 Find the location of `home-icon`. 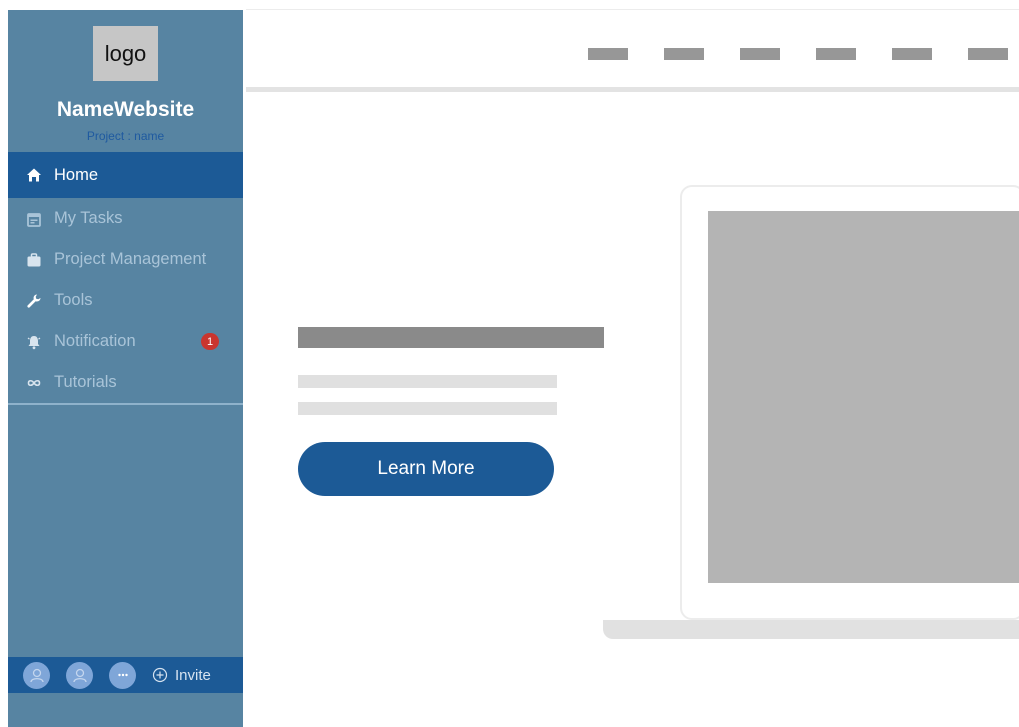

home-icon is located at coordinates (34, 175).